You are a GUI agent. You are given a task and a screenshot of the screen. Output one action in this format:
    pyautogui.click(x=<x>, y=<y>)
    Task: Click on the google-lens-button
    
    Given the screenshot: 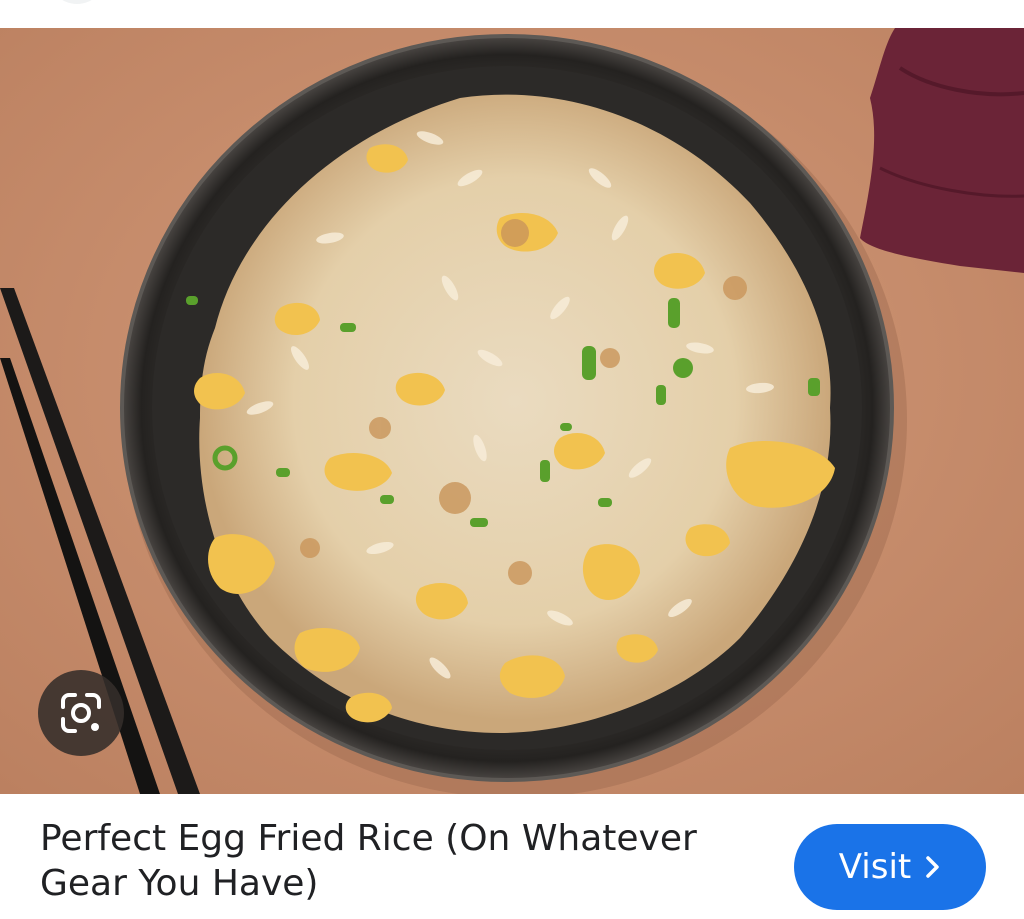 What is the action you would take?
    pyautogui.click(x=81, y=713)
    